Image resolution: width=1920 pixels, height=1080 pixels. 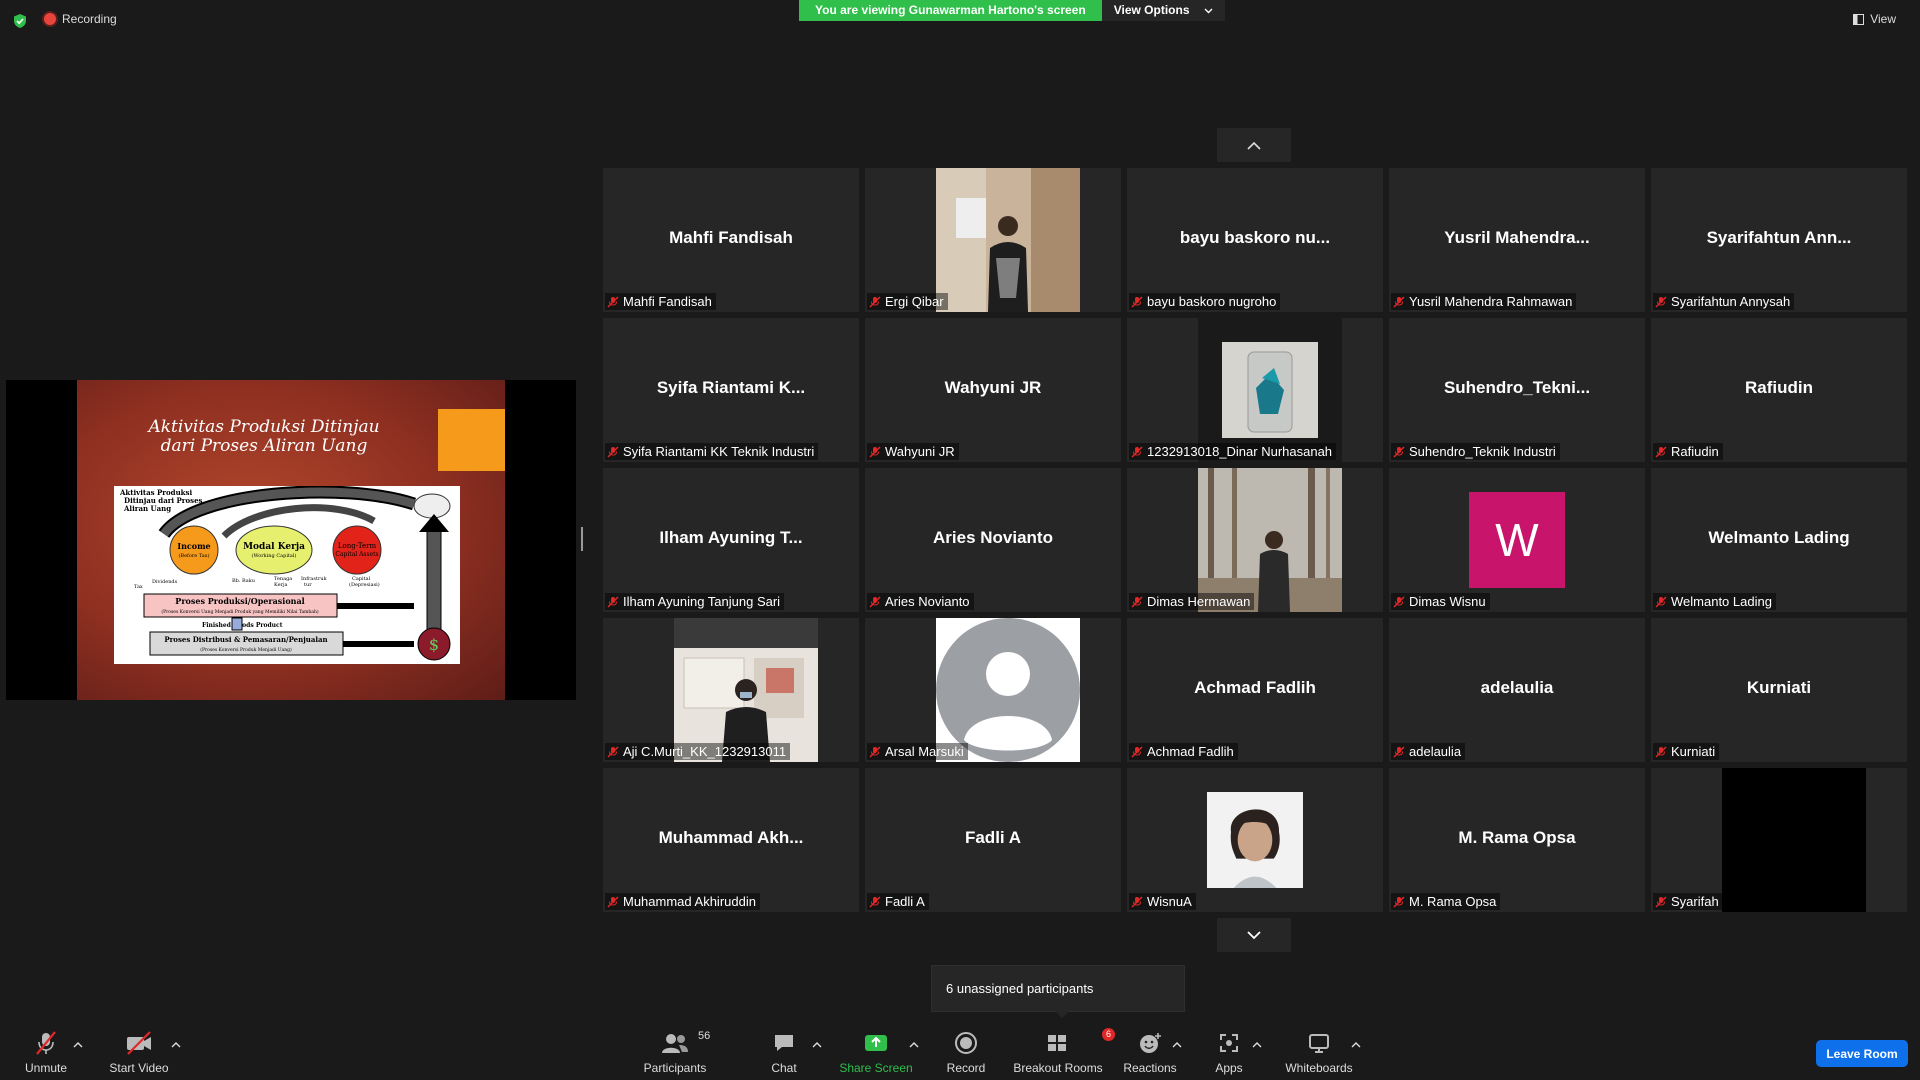 What do you see at coordinates (1517, 540) in the screenshot?
I see `participant-tile: W Dimas Wisnu` at bounding box center [1517, 540].